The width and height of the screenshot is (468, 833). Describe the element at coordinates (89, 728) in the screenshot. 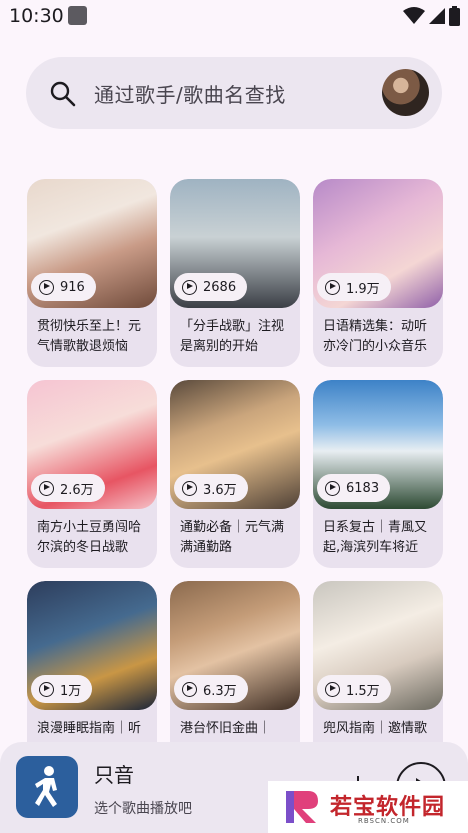

I see `playlist-title: 浪漫睡眠指南｜听` at that location.